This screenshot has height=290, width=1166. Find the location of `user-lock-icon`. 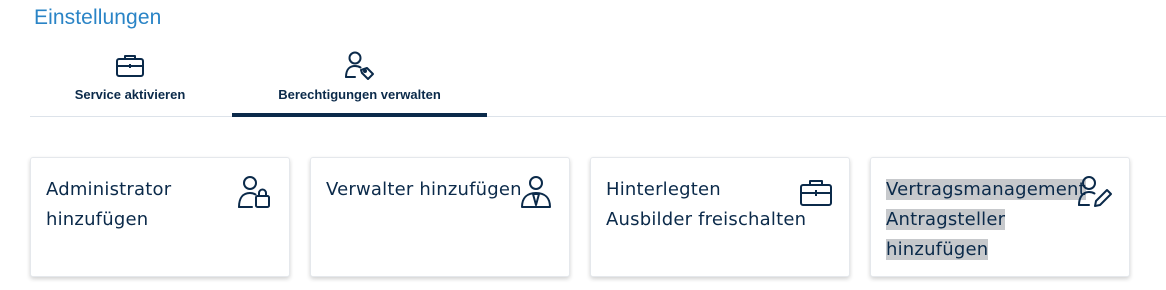

user-lock-icon is located at coordinates (255, 194).